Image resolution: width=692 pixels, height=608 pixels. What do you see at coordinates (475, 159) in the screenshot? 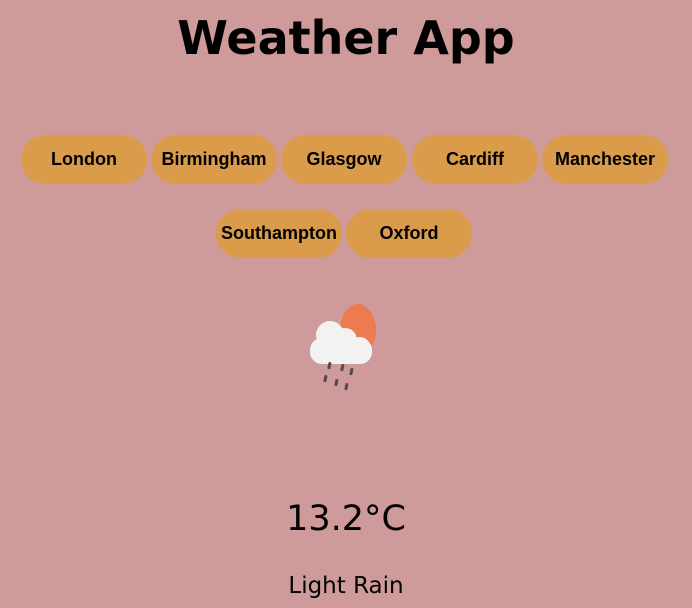
I see `city-button-cardiff: Cardiff` at bounding box center [475, 159].